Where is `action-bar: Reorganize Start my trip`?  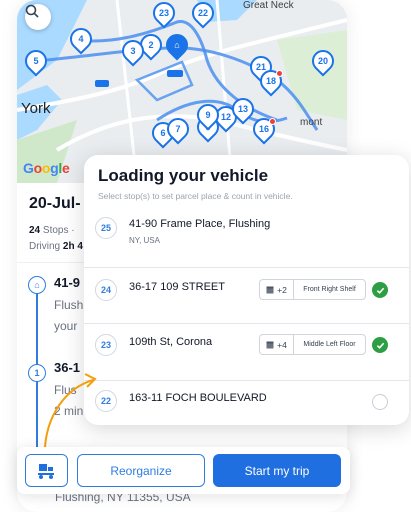
action-bar: Reorganize Start my trip is located at coordinates (183, 470).